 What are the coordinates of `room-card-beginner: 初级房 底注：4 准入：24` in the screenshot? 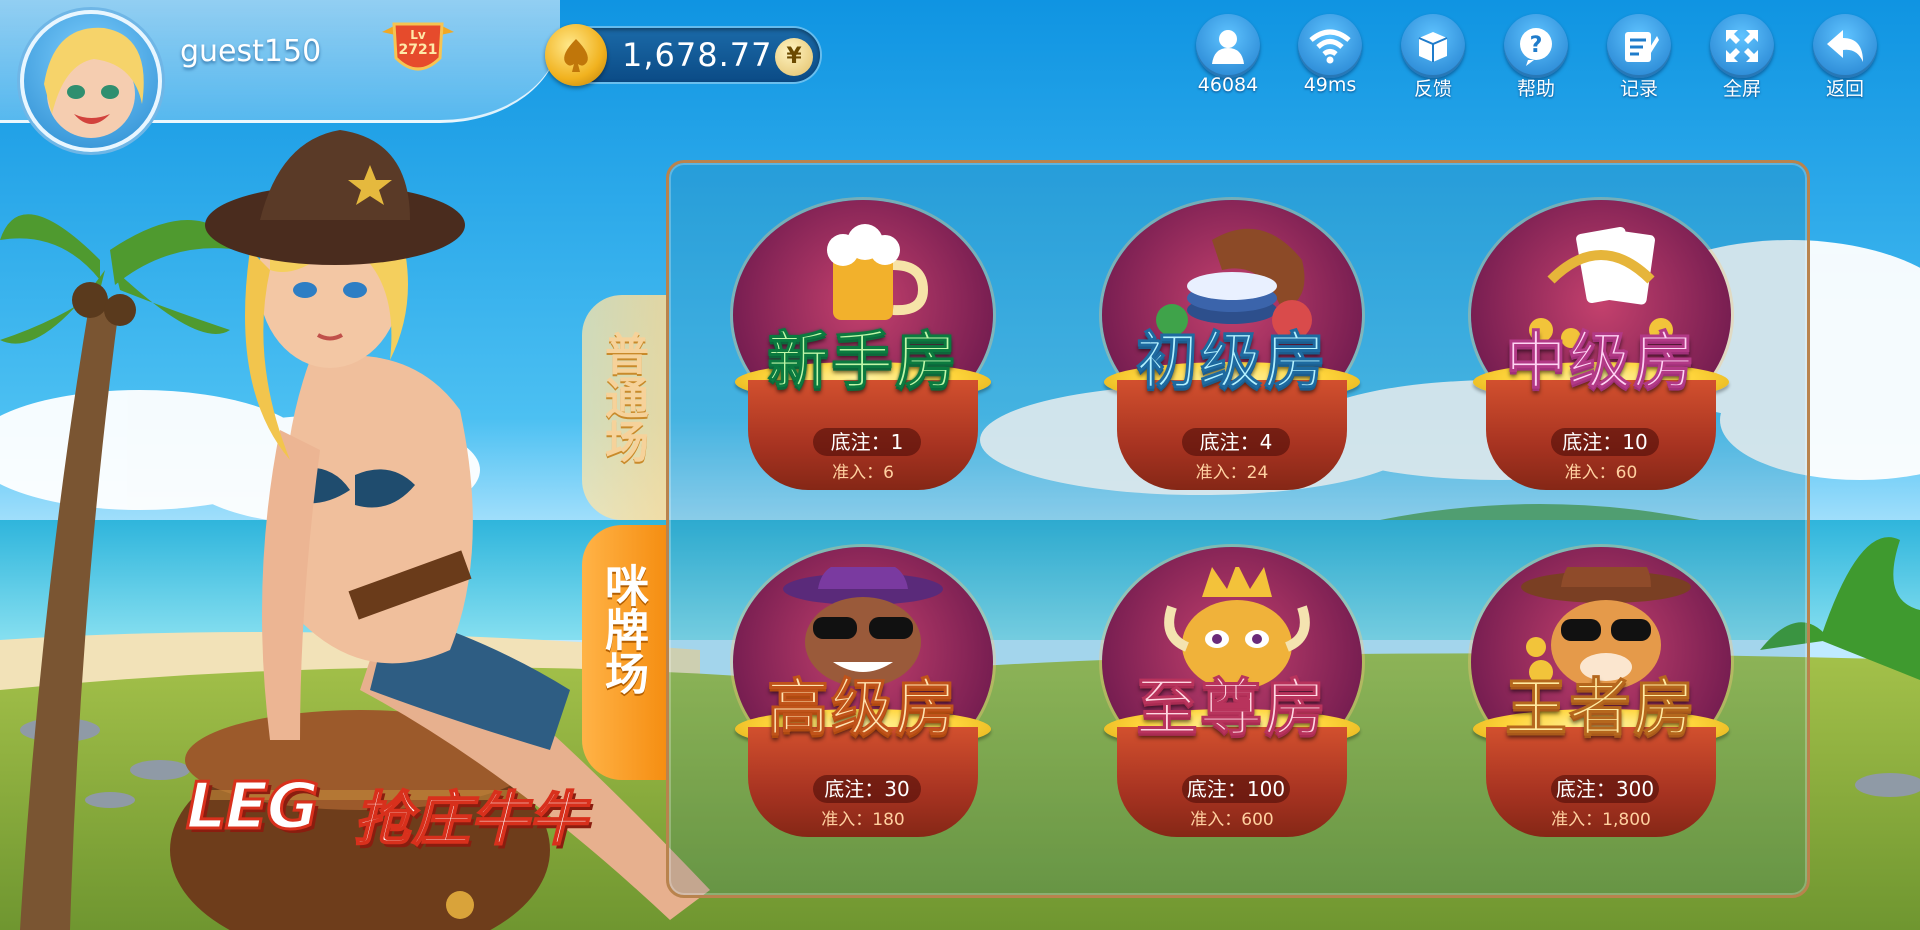 It's located at (1222, 360).